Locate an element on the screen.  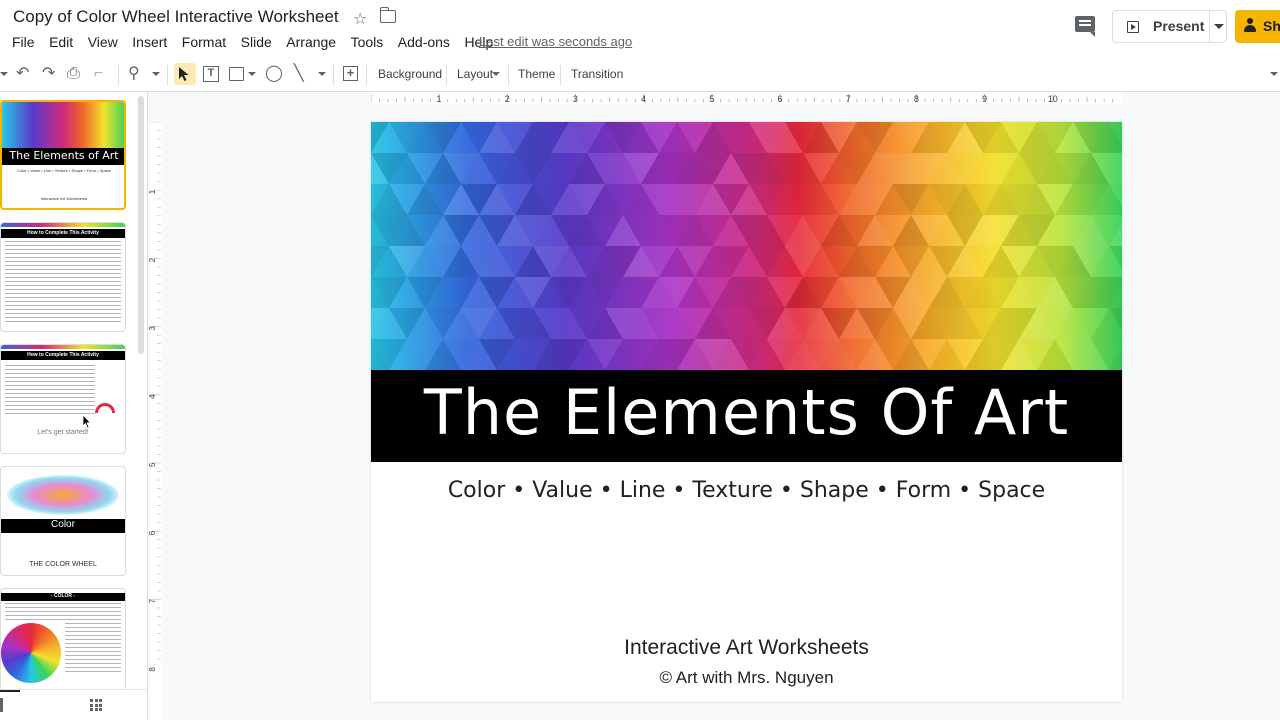
title-bar-shape: The Elements Of Art is located at coordinates (746, 416).